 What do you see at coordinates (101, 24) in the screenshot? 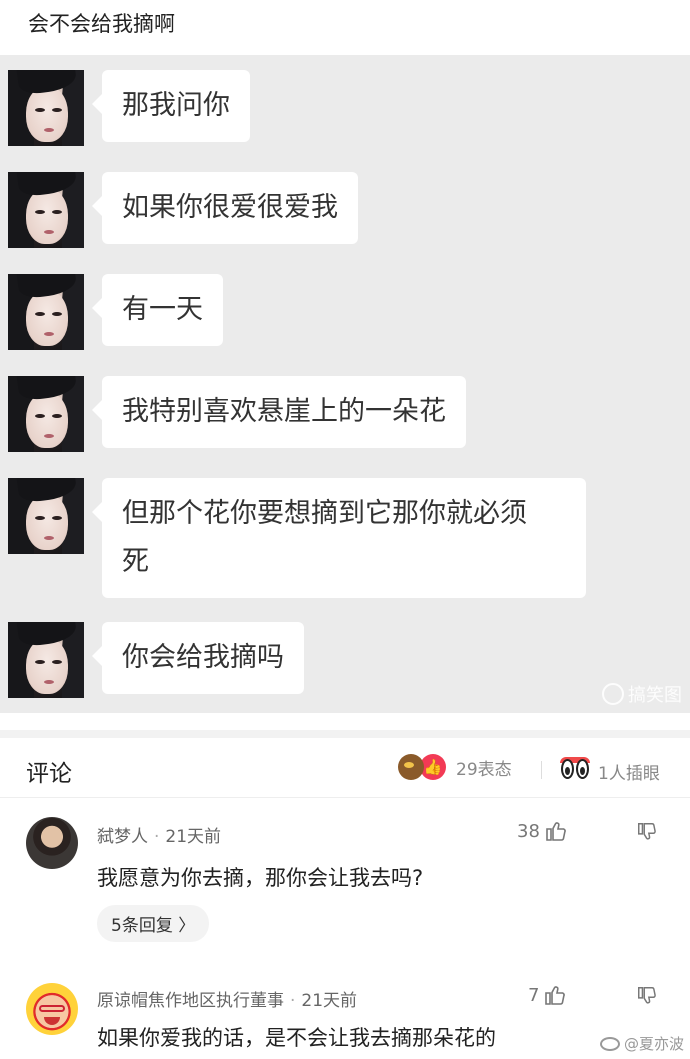
I see `post-title: 会不会给我摘啊` at bounding box center [101, 24].